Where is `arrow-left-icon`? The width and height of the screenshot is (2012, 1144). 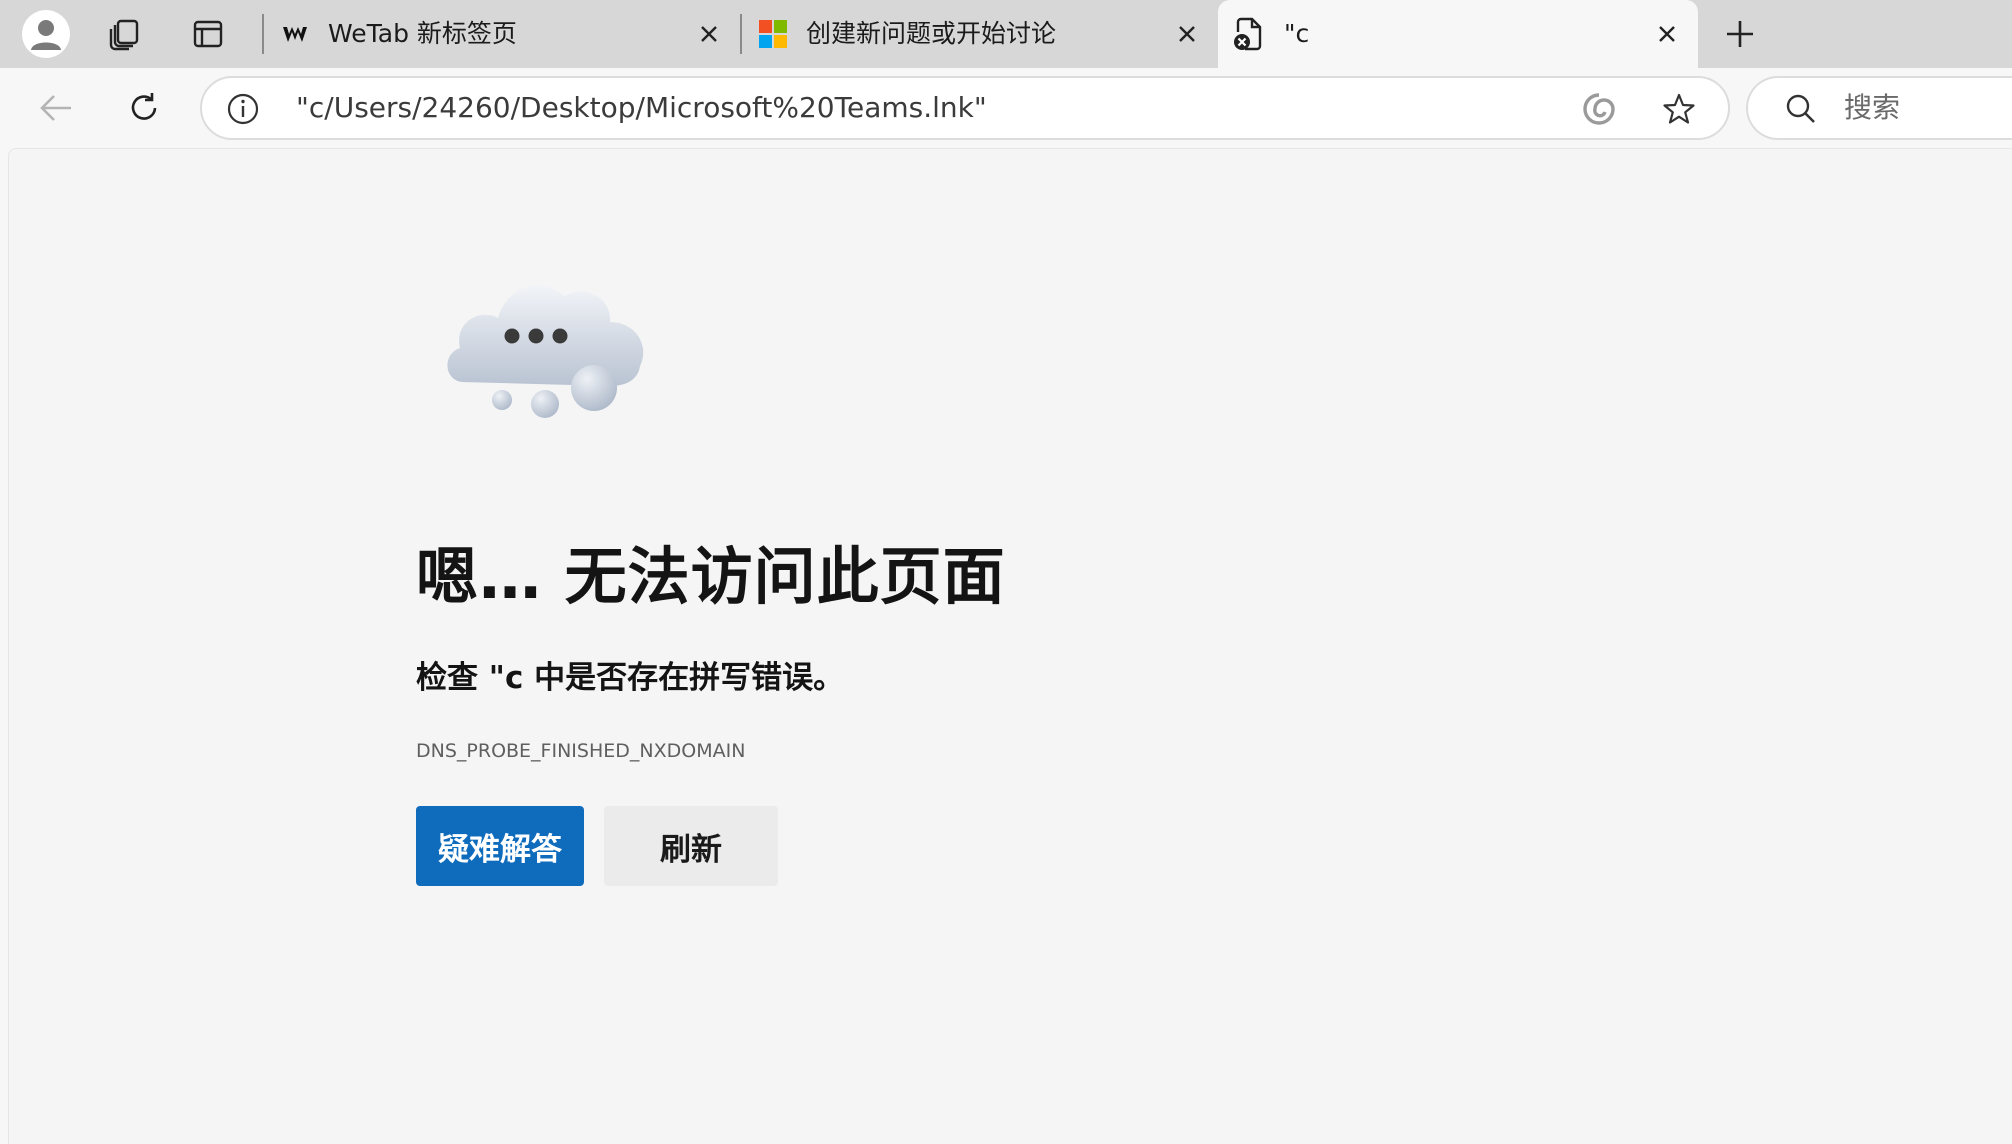 arrow-left-icon is located at coordinates (55, 108).